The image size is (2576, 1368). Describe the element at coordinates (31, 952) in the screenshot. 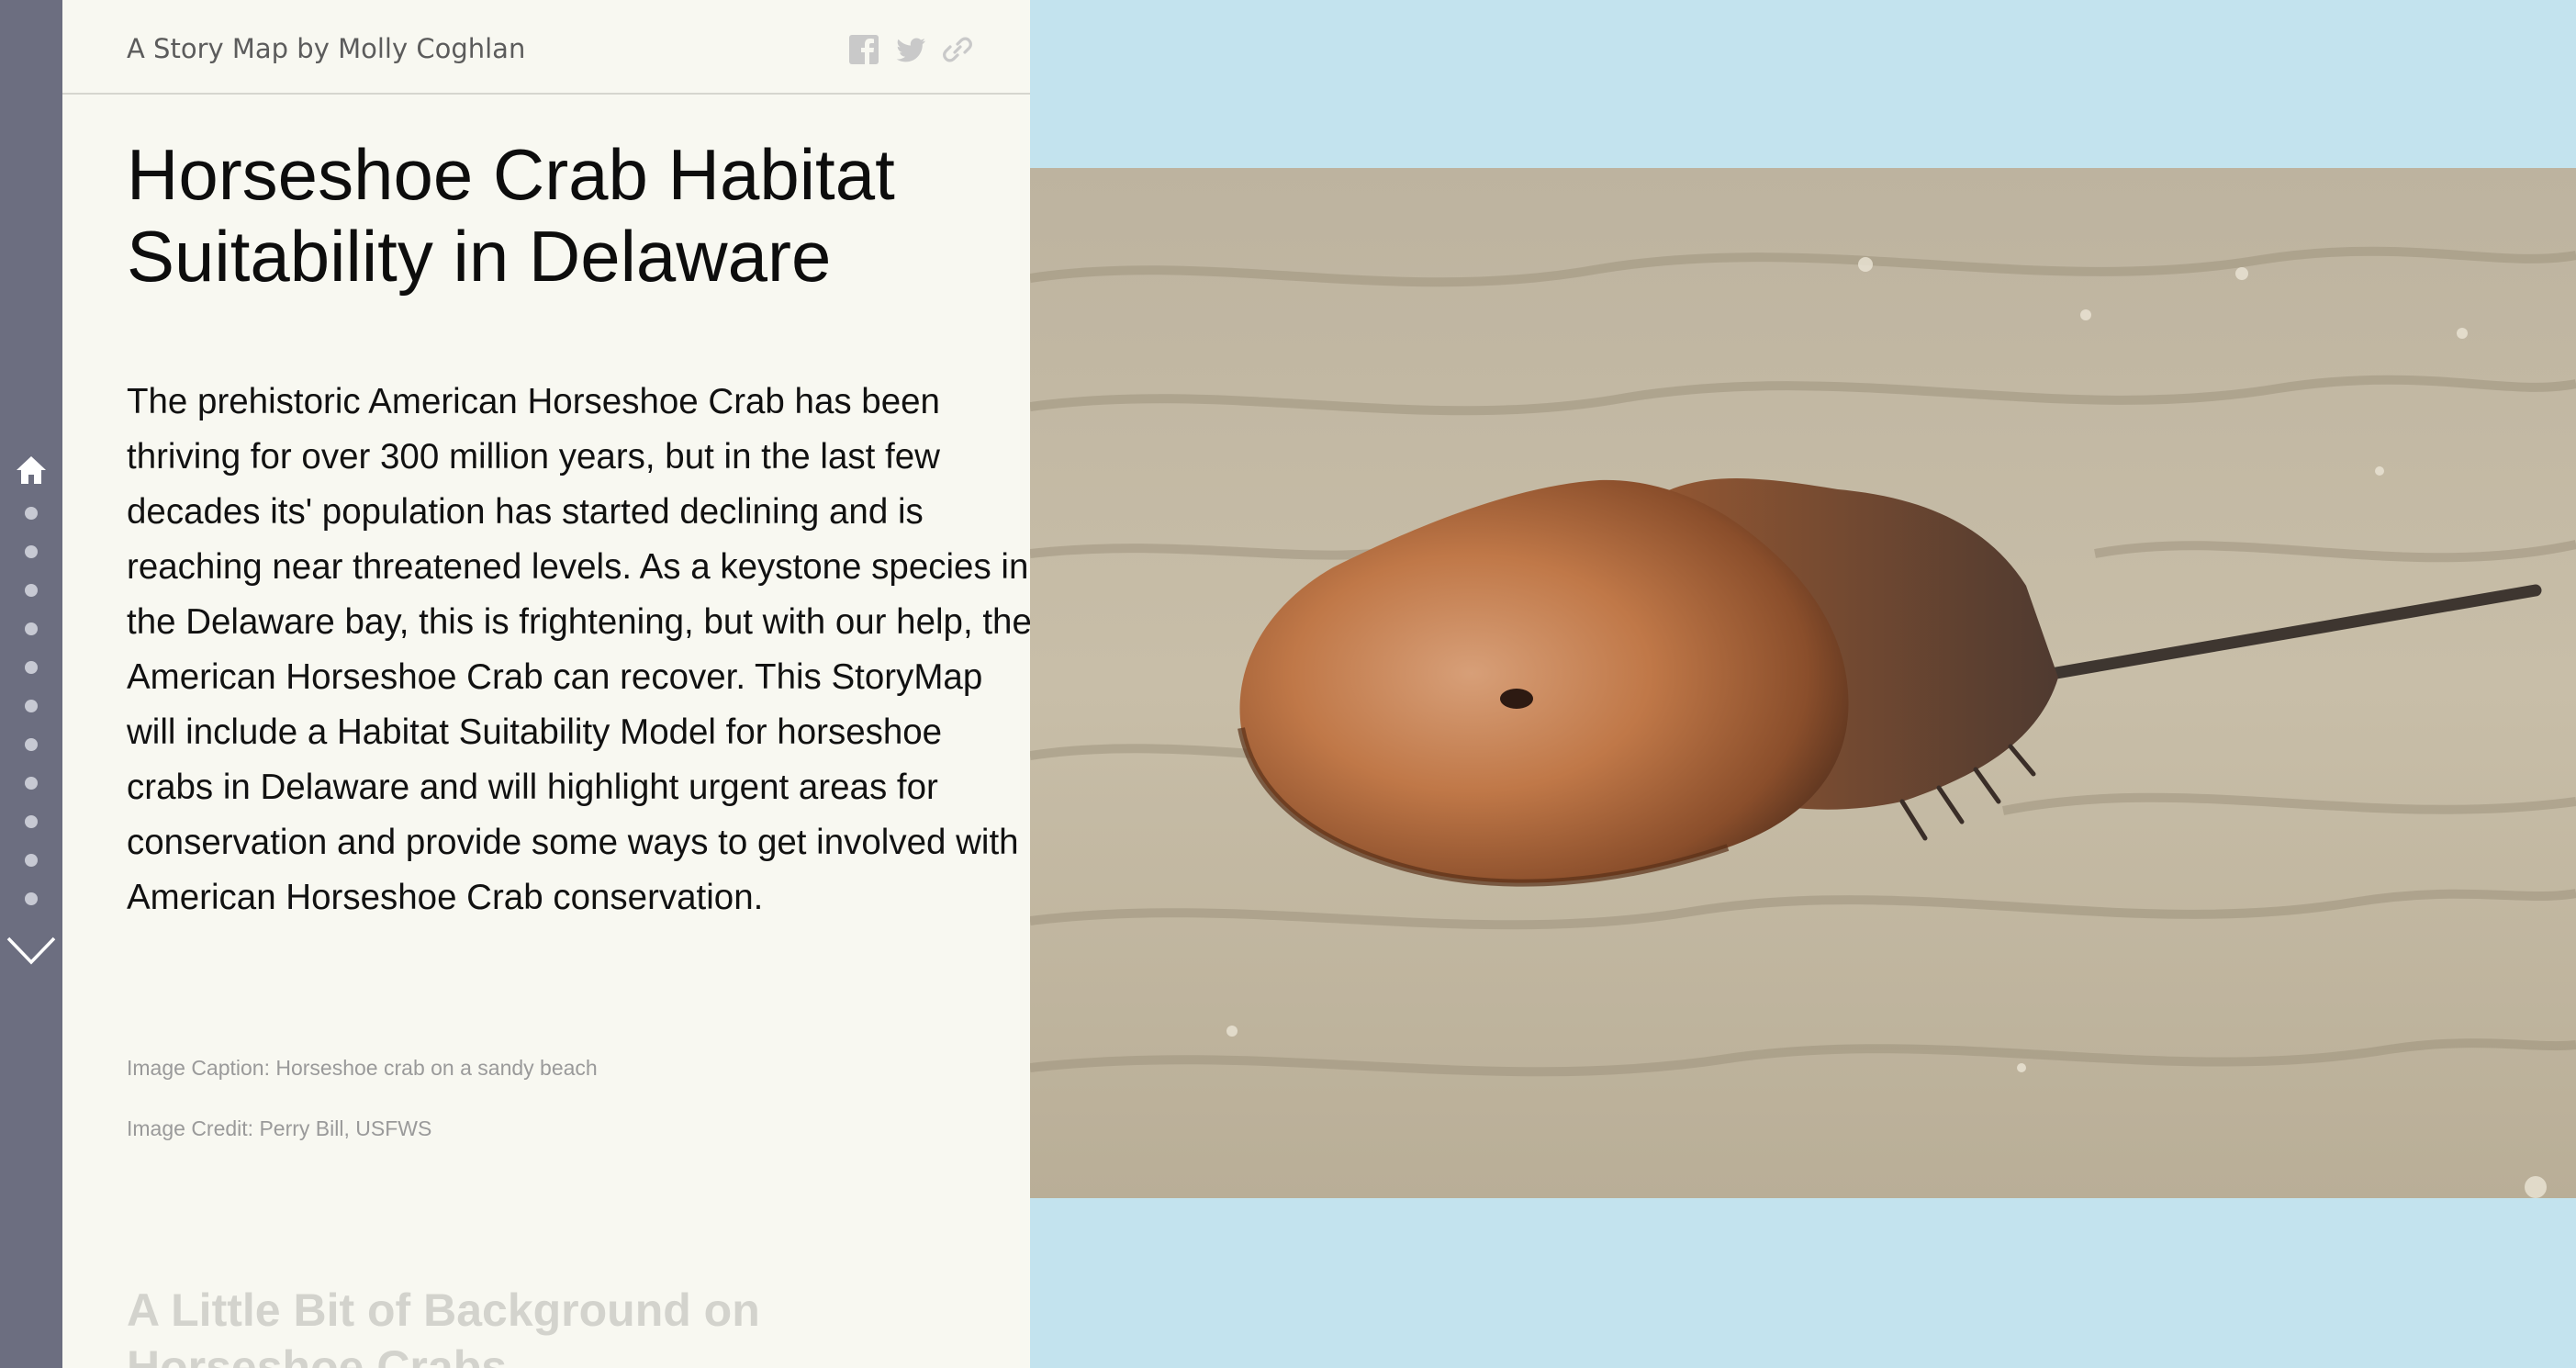

I see `chevron-down-icon` at that location.